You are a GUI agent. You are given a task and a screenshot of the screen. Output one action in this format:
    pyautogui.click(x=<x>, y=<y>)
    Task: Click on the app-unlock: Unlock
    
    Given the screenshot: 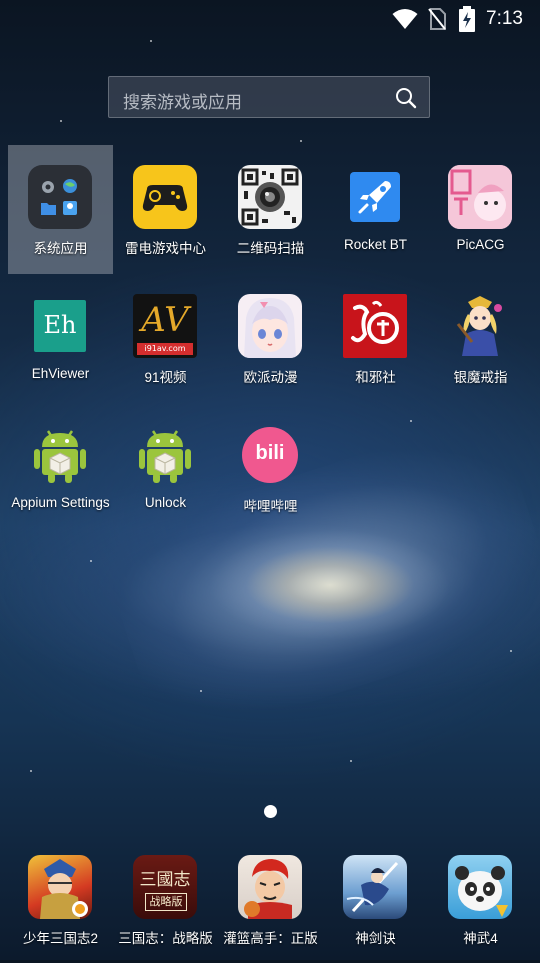 What is the action you would take?
    pyautogui.click(x=165, y=467)
    